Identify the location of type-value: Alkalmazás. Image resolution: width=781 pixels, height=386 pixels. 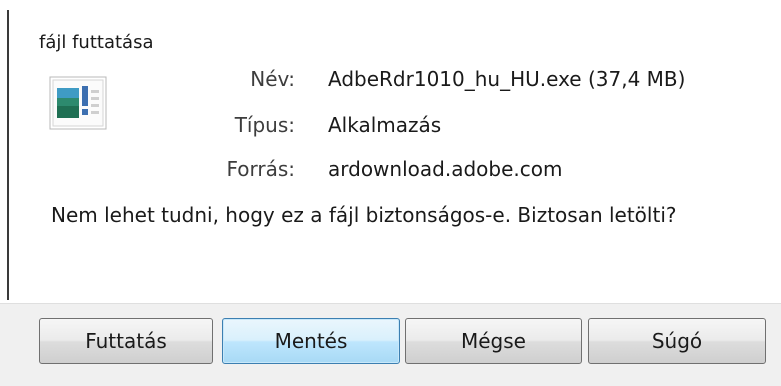
(385, 125).